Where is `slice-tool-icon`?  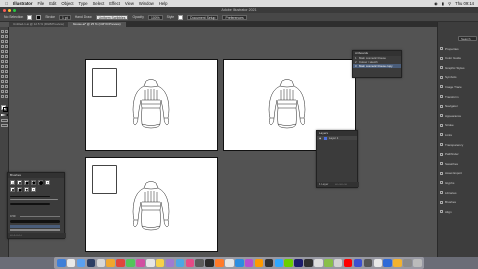 slice-tool-icon is located at coordinates (6, 91).